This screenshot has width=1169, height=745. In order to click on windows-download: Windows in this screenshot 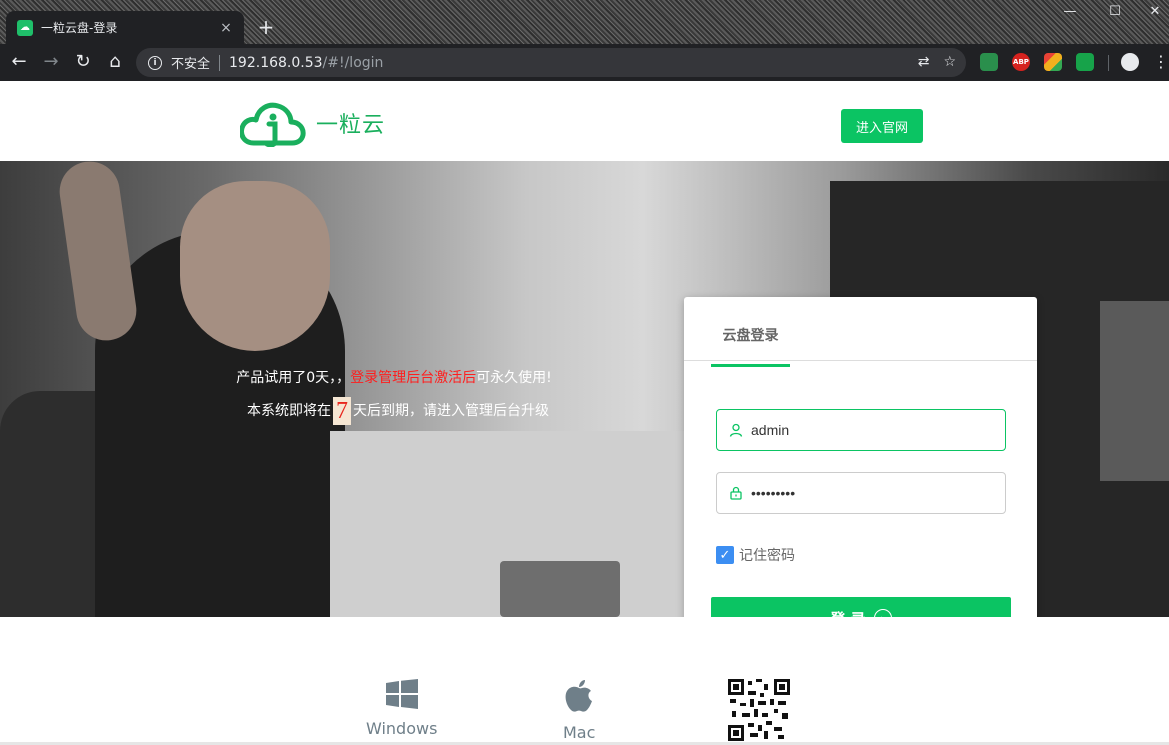, I will do `click(401, 708)`.